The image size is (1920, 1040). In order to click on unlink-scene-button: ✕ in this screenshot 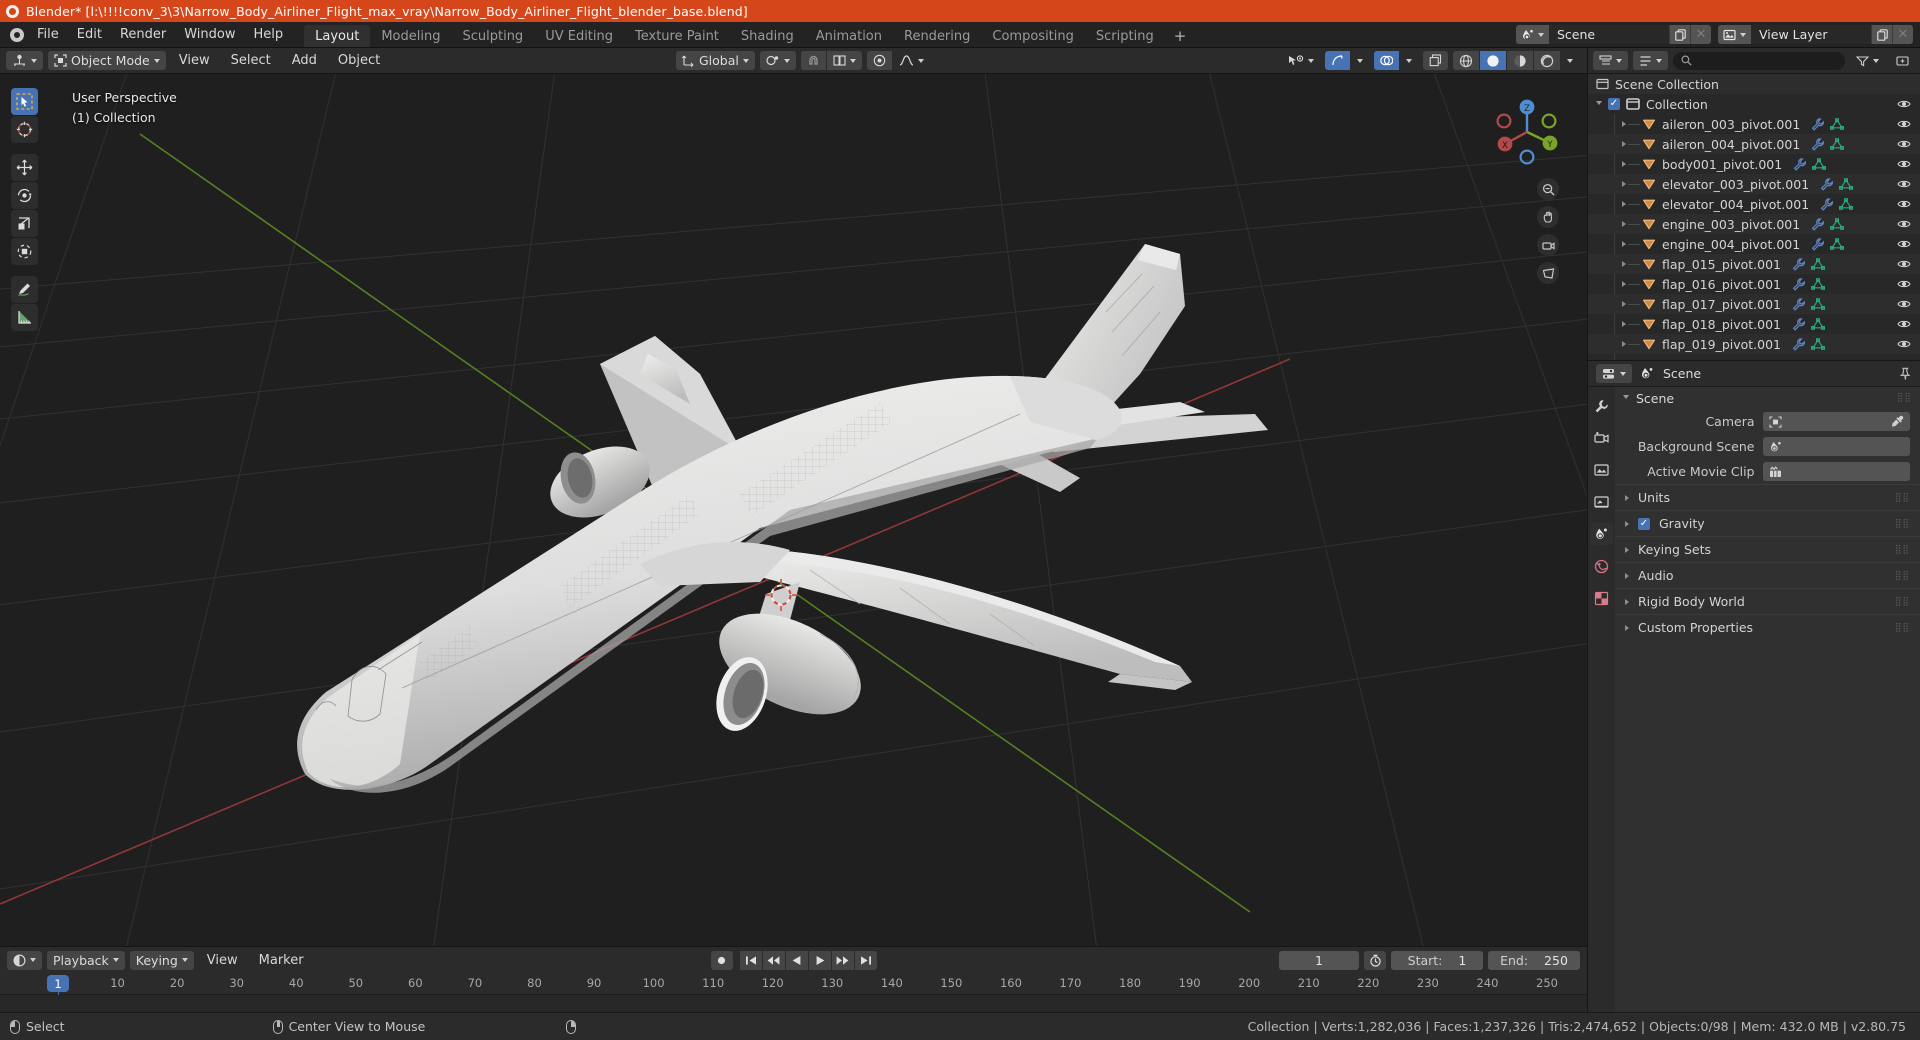, I will do `click(1700, 34)`.